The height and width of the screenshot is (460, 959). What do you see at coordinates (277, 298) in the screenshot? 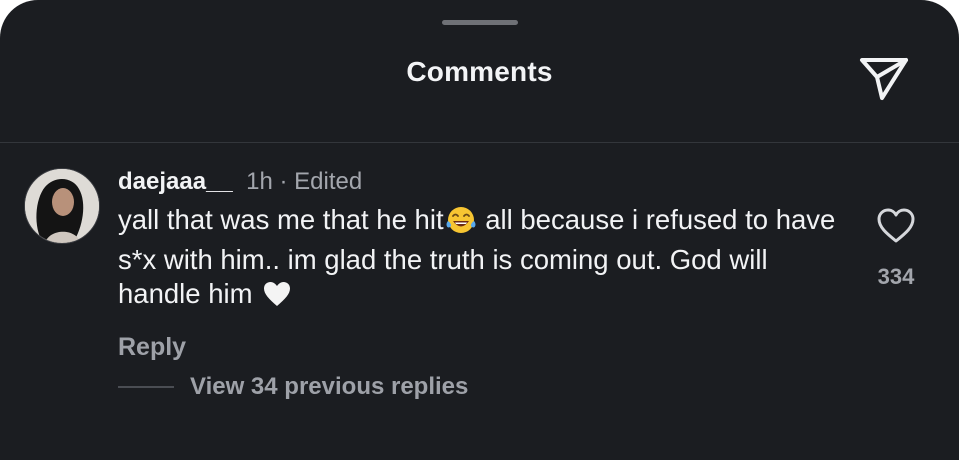
I see `white-heart-icon` at bounding box center [277, 298].